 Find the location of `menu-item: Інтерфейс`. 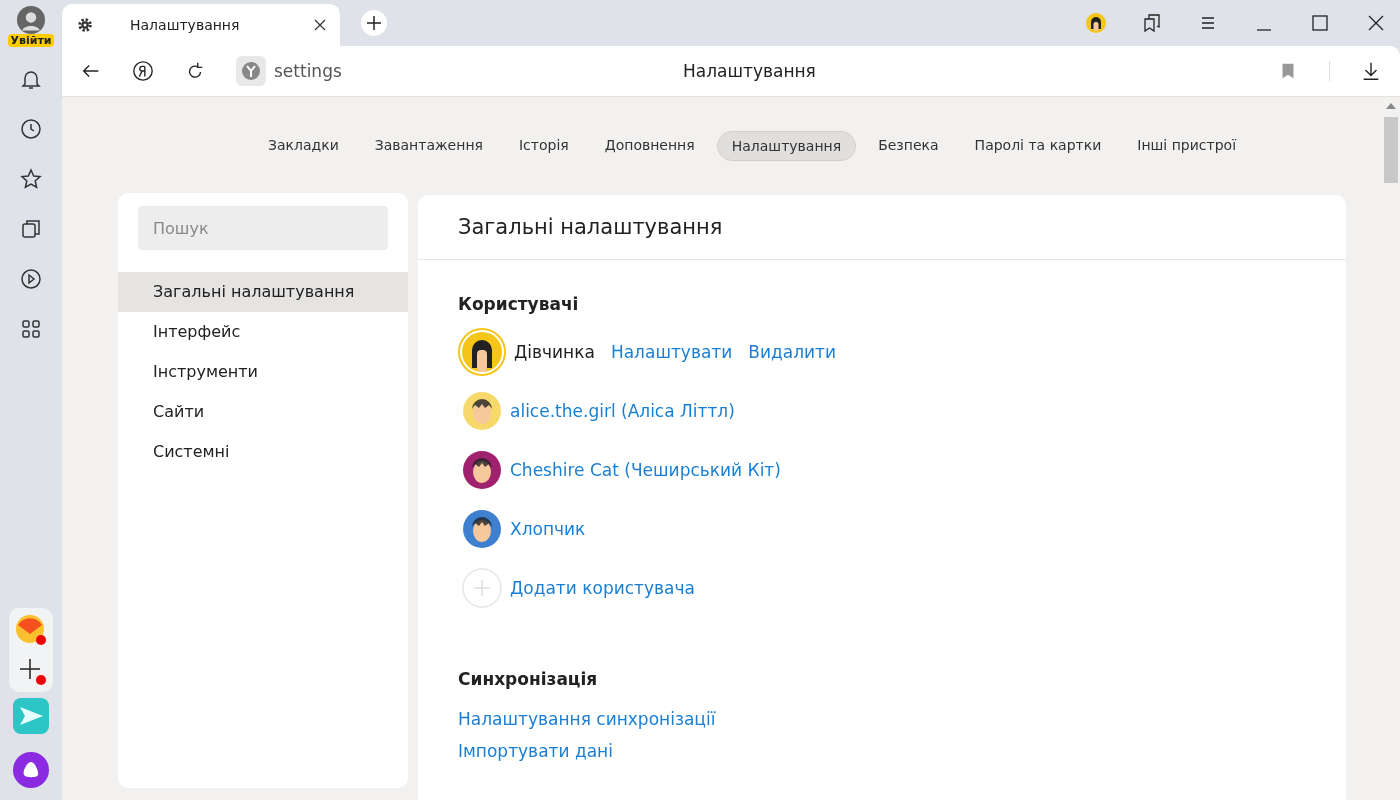

menu-item: Інтерфейс is located at coordinates (263, 332).